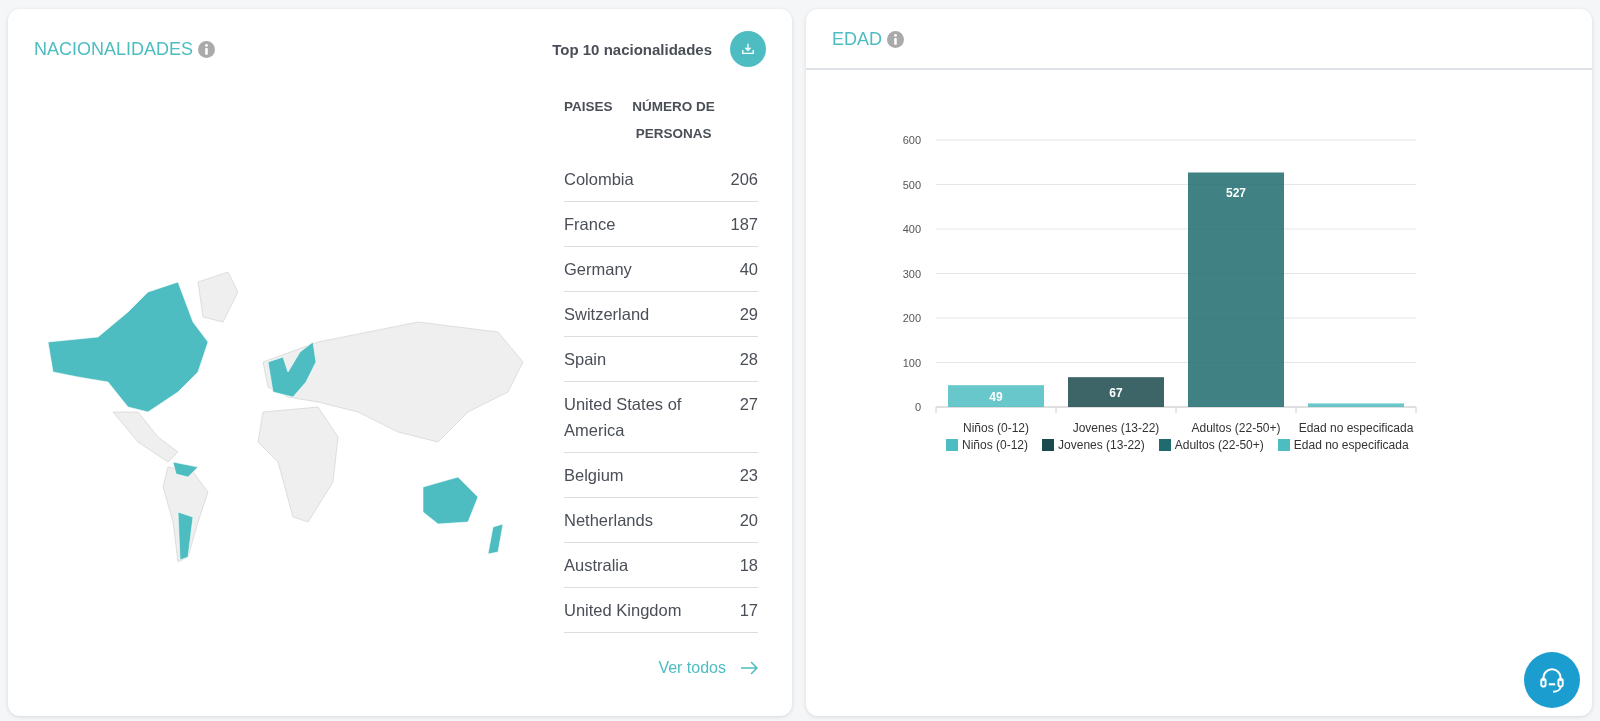  Describe the element at coordinates (748, 475) in the screenshot. I see `count-cell-text: 23` at that location.